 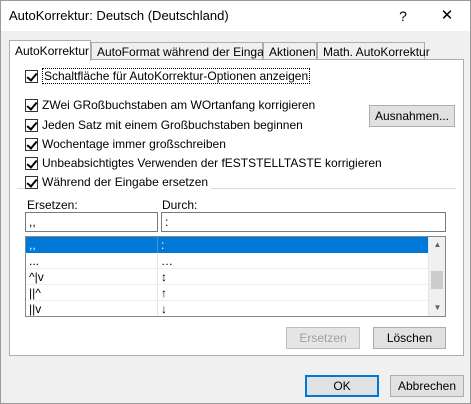 I want to click on list-item-from: ,,, so click(x=32, y=245).